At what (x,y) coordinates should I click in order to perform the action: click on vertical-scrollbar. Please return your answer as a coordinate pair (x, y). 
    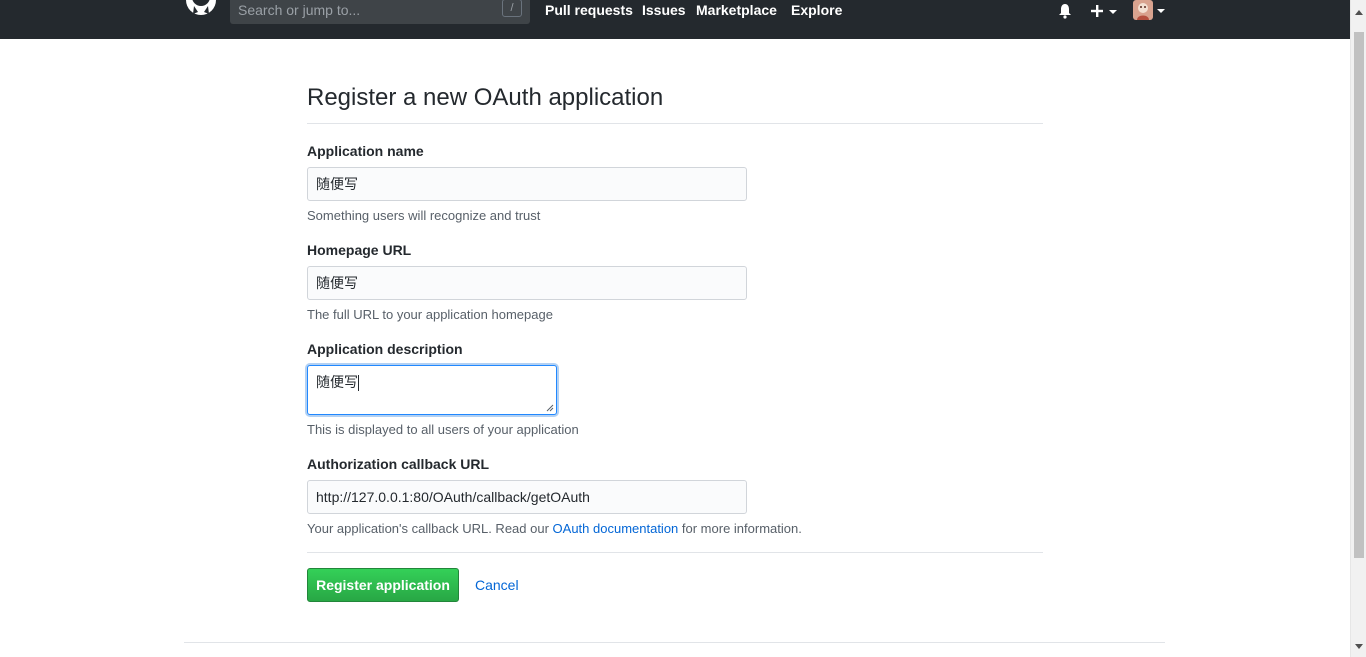
    Looking at the image, I should click on (1358, 328).